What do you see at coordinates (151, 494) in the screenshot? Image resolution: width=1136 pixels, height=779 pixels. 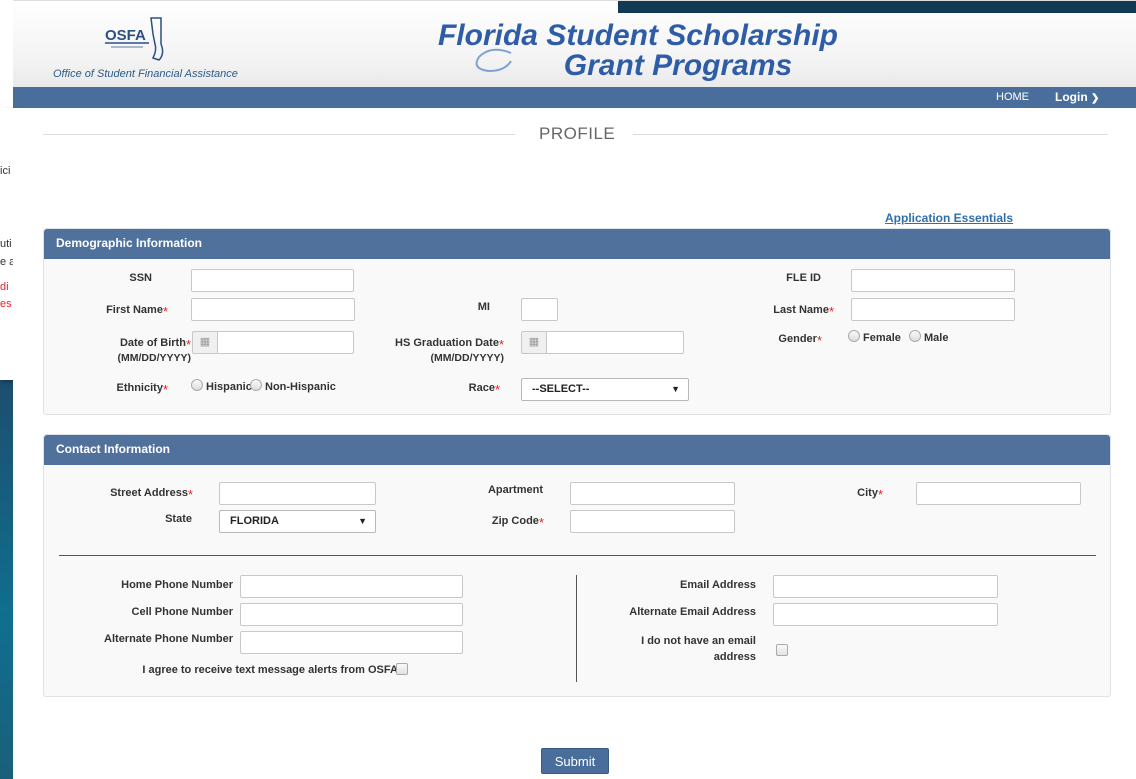 I see `street-address-label: Street Address*` at bounding box center [151, 494].